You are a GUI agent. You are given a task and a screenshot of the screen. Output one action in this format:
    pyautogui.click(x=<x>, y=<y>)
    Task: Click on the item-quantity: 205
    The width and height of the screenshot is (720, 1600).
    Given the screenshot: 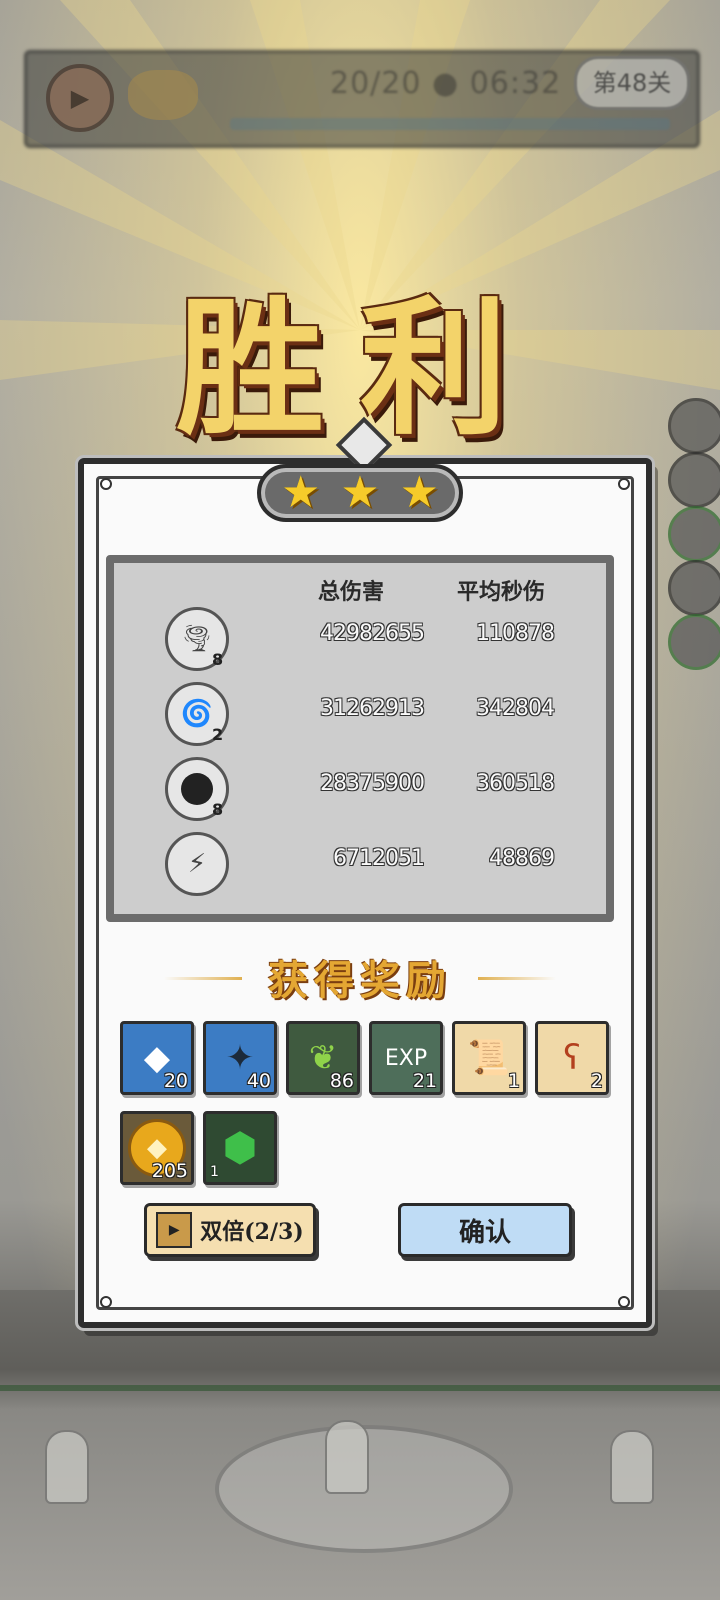 What is the action you would take?
    pyautogui.click(x=169, y=1171)
    